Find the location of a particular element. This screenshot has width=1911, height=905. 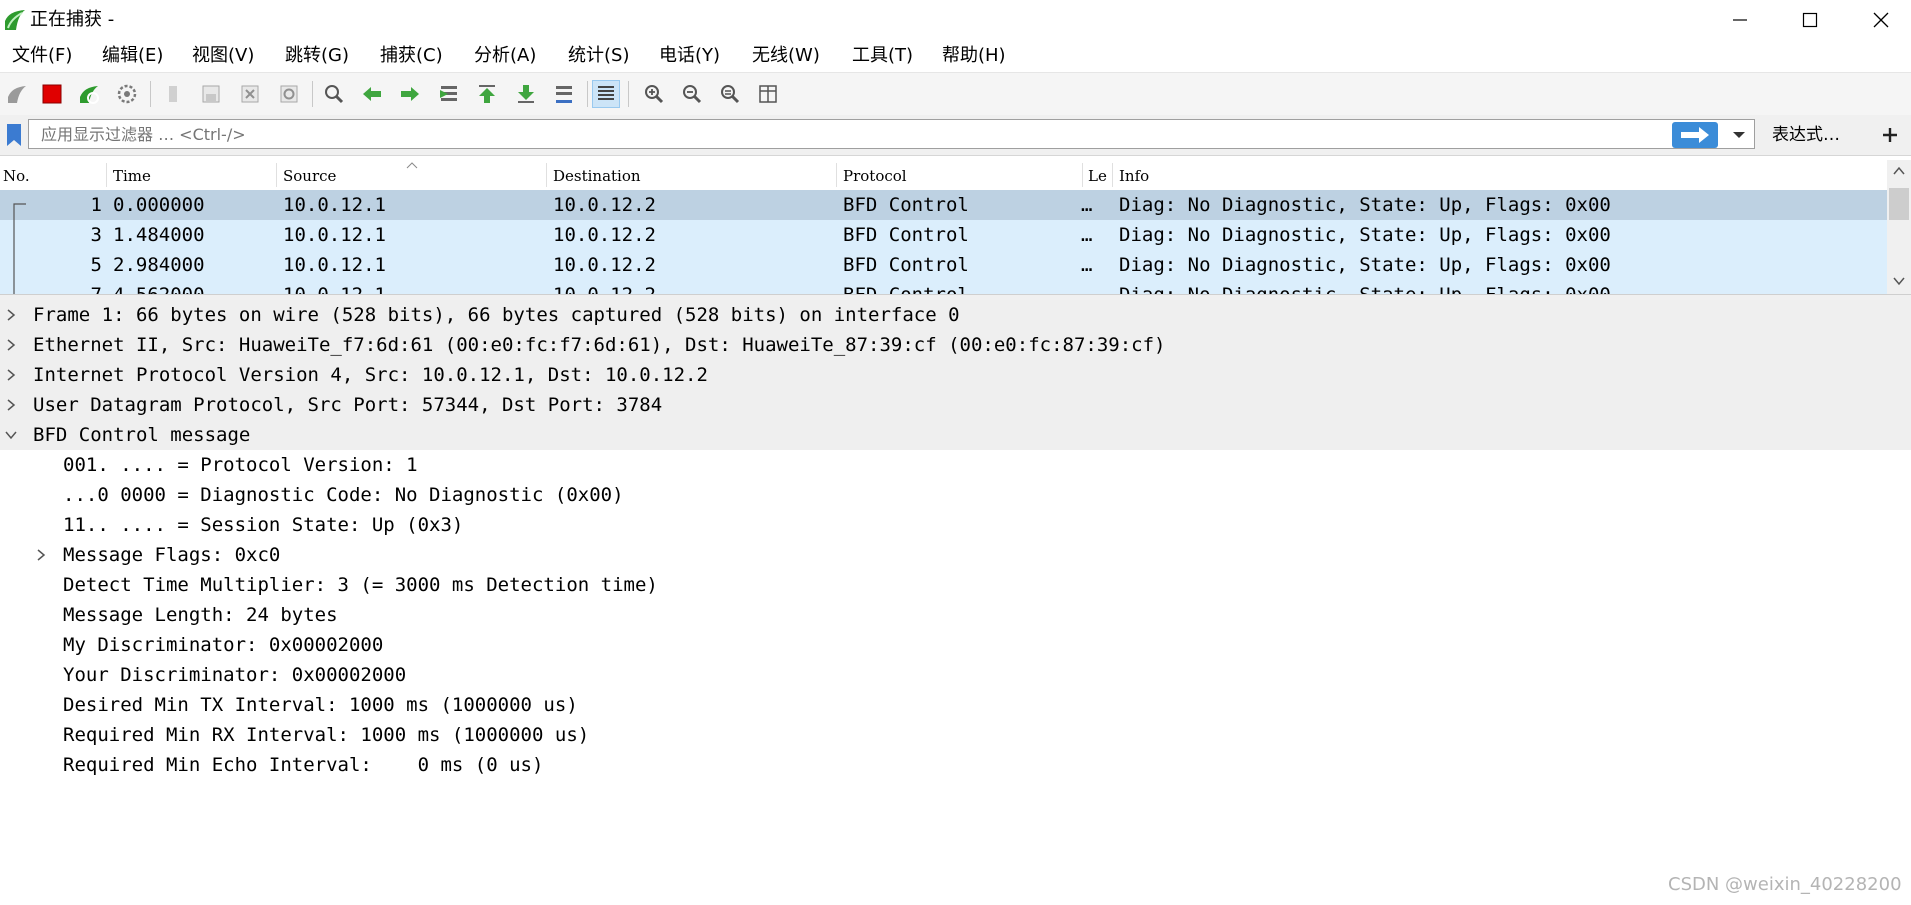

add-filter-button is located at coordinates (1890, 135).